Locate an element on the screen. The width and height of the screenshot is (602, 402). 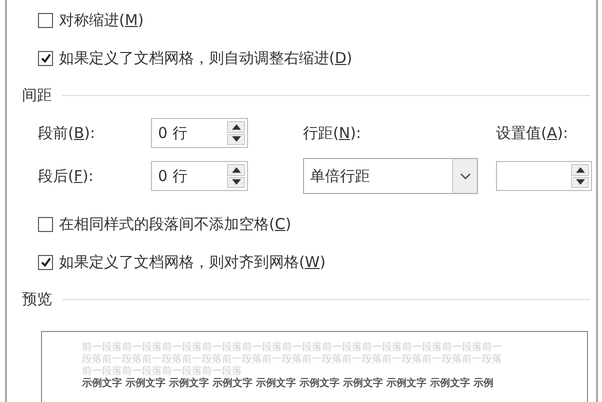
field-label: 段前(B): is located at coordinates (67, 133).